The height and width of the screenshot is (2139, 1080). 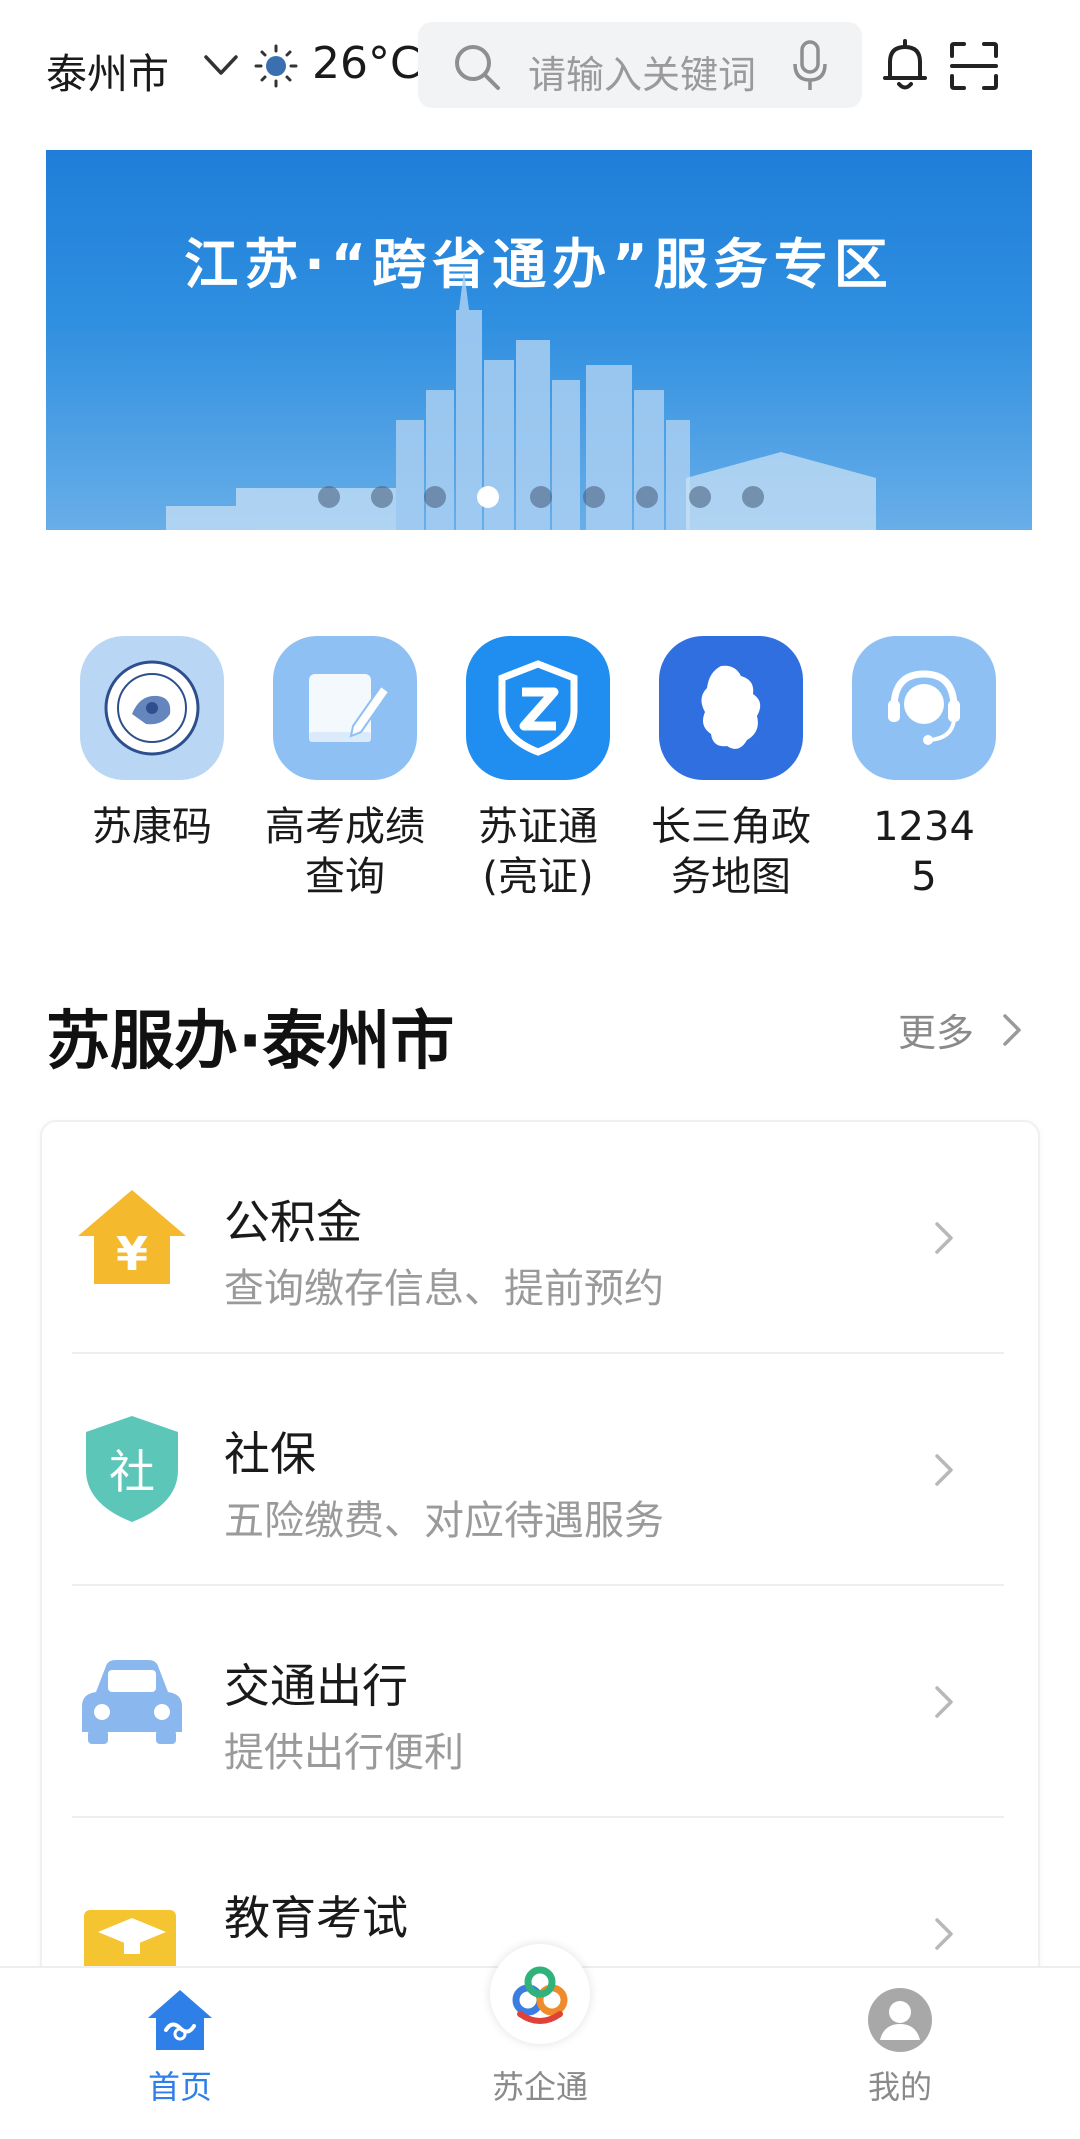 I want to click on quick-item-yrd-map: 长三角政 务地图, so click(x=731, y=769).